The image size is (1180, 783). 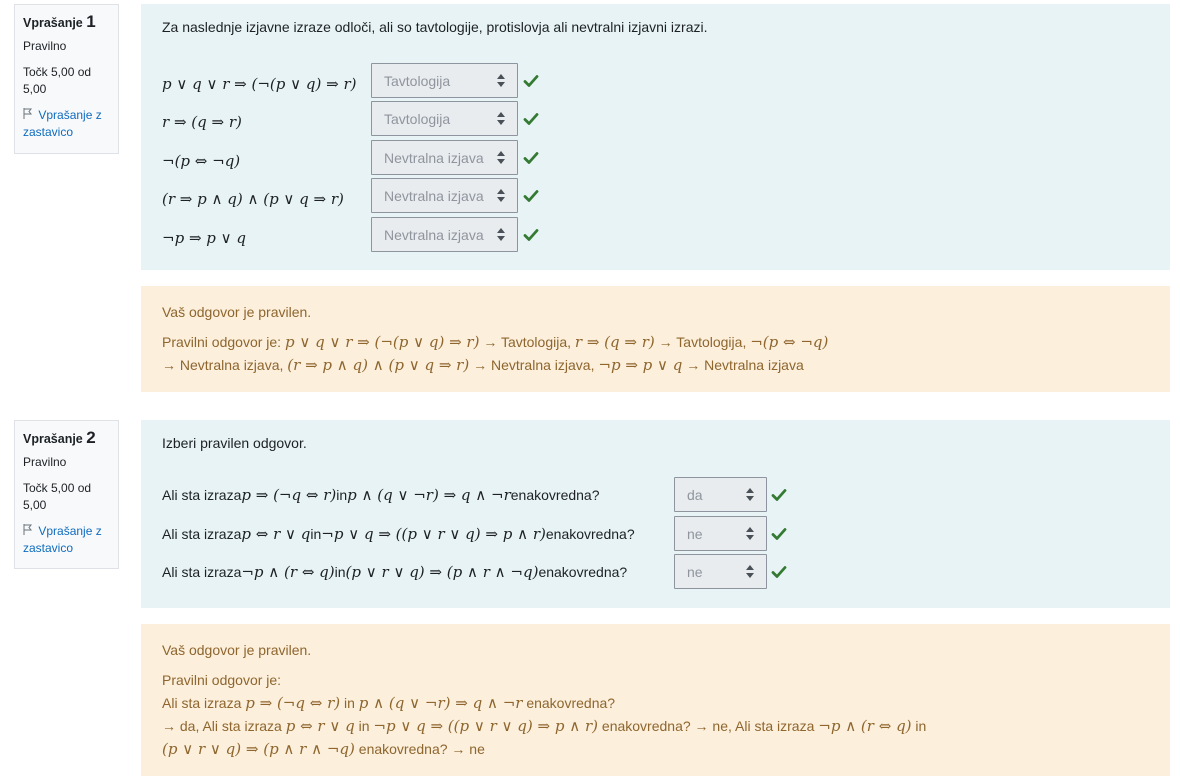 I want to click on question-number: Vprašanje 2, so click(x=59, y=437).